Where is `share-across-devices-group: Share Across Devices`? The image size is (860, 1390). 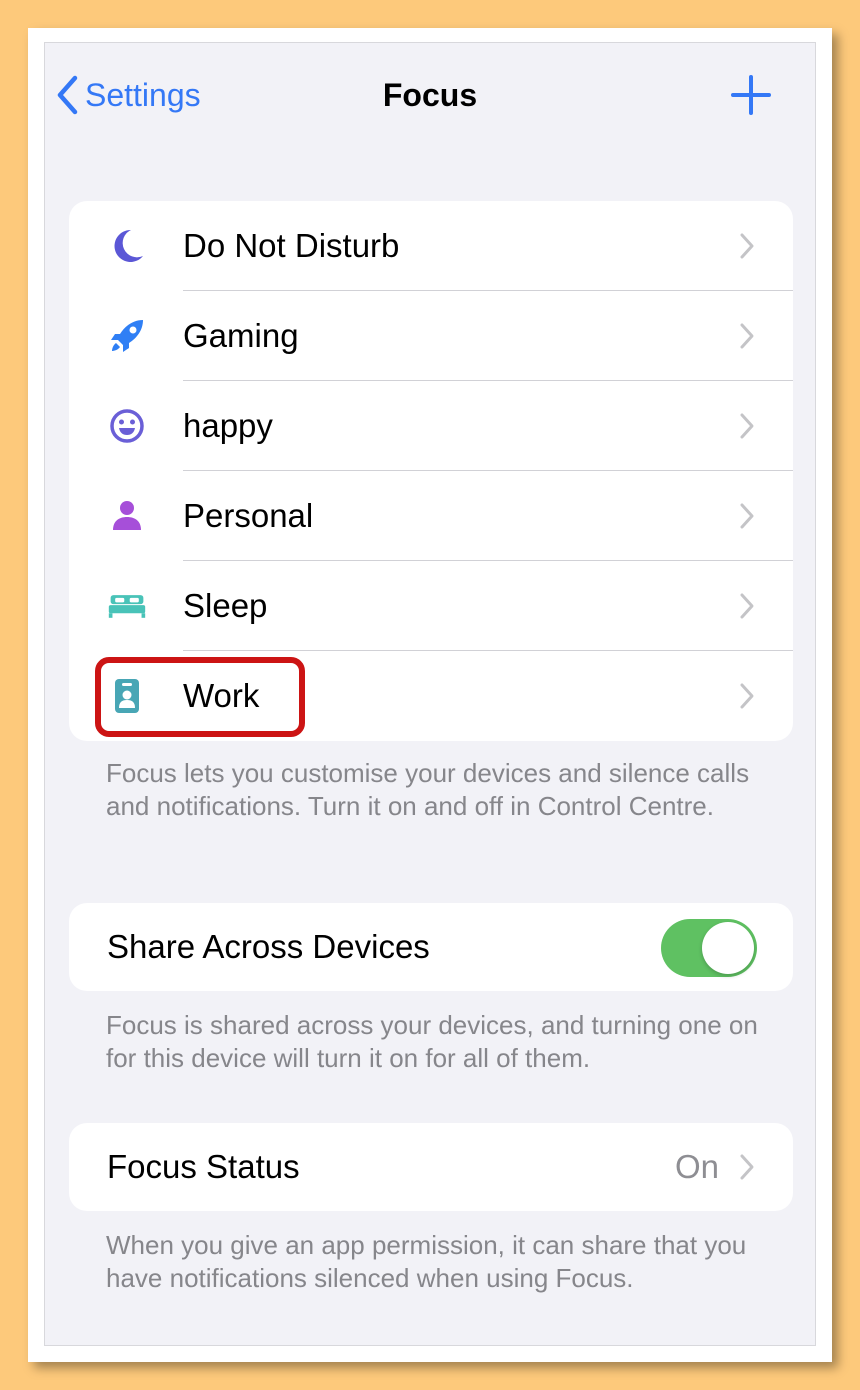 share-across-devices-group: Share Across Devices is located at coordinates (431, 947).